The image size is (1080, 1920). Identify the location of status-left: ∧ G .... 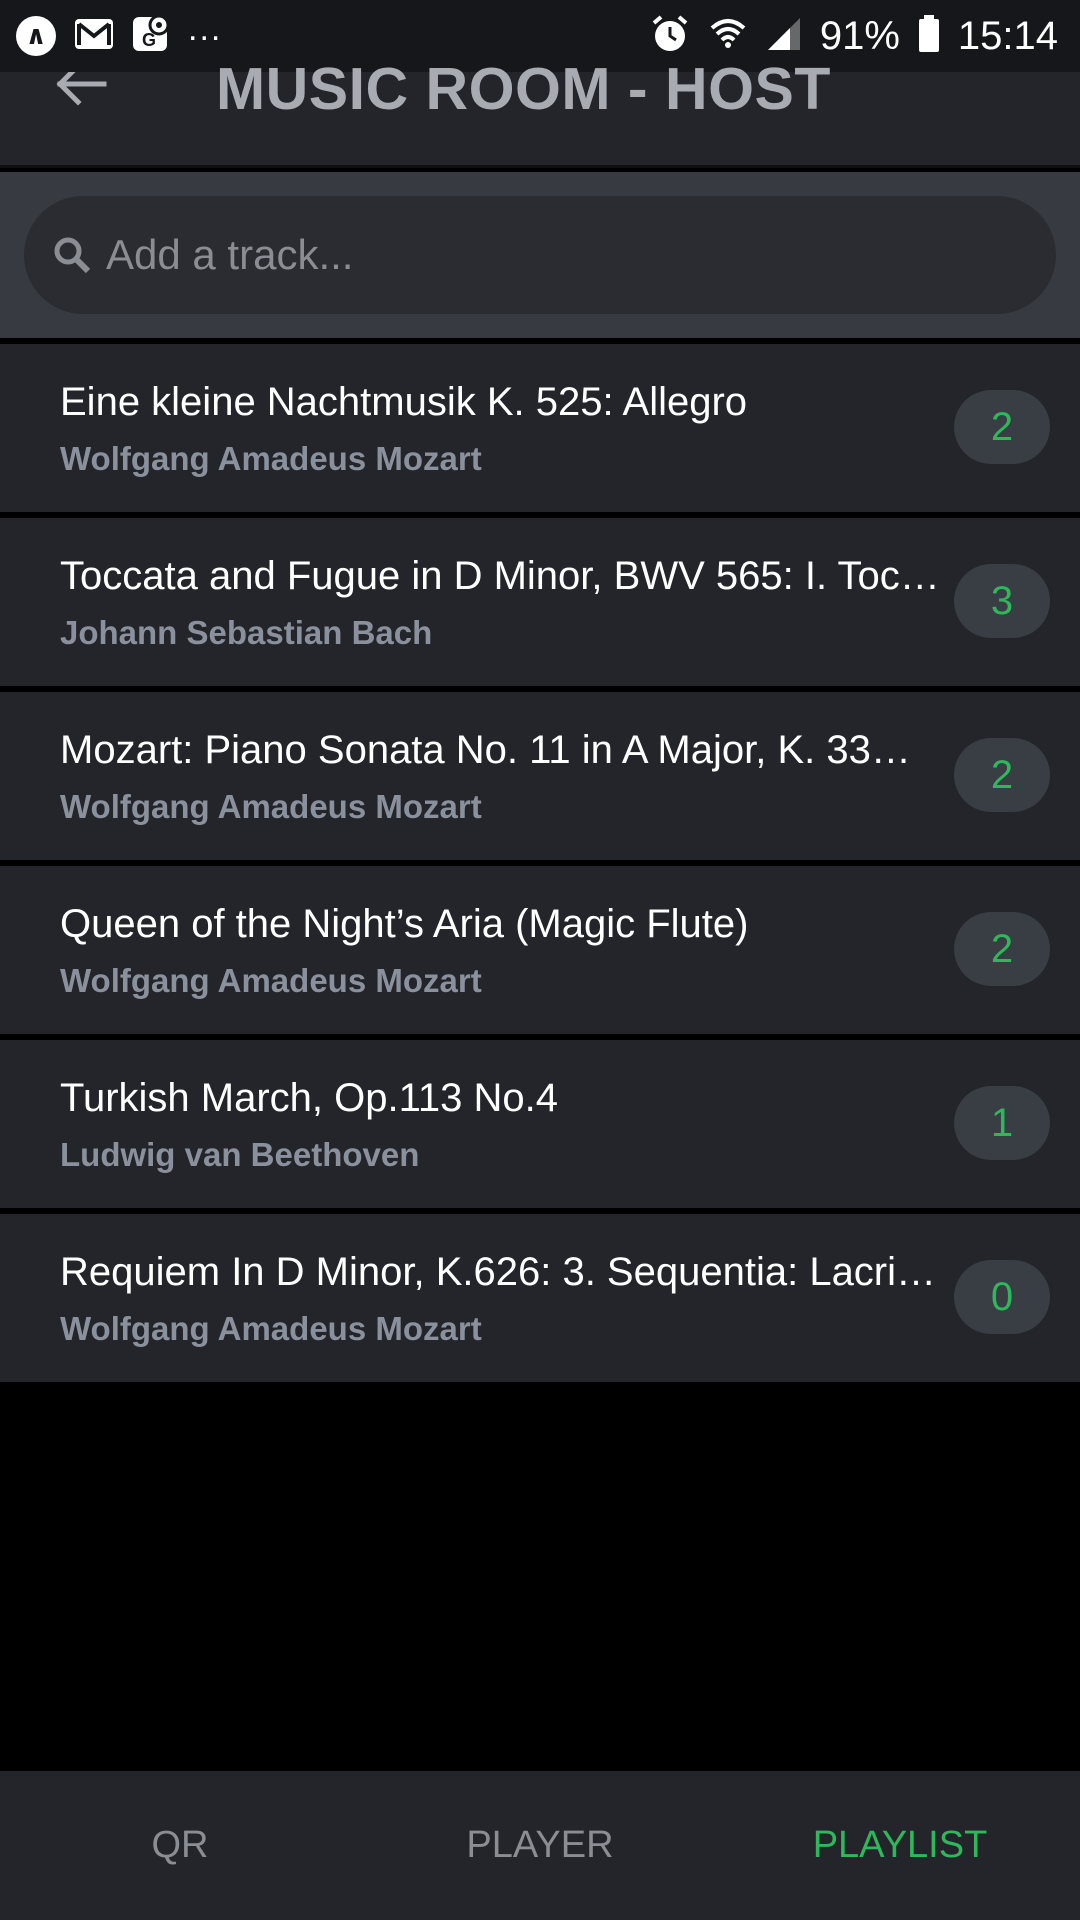
(119, 34).